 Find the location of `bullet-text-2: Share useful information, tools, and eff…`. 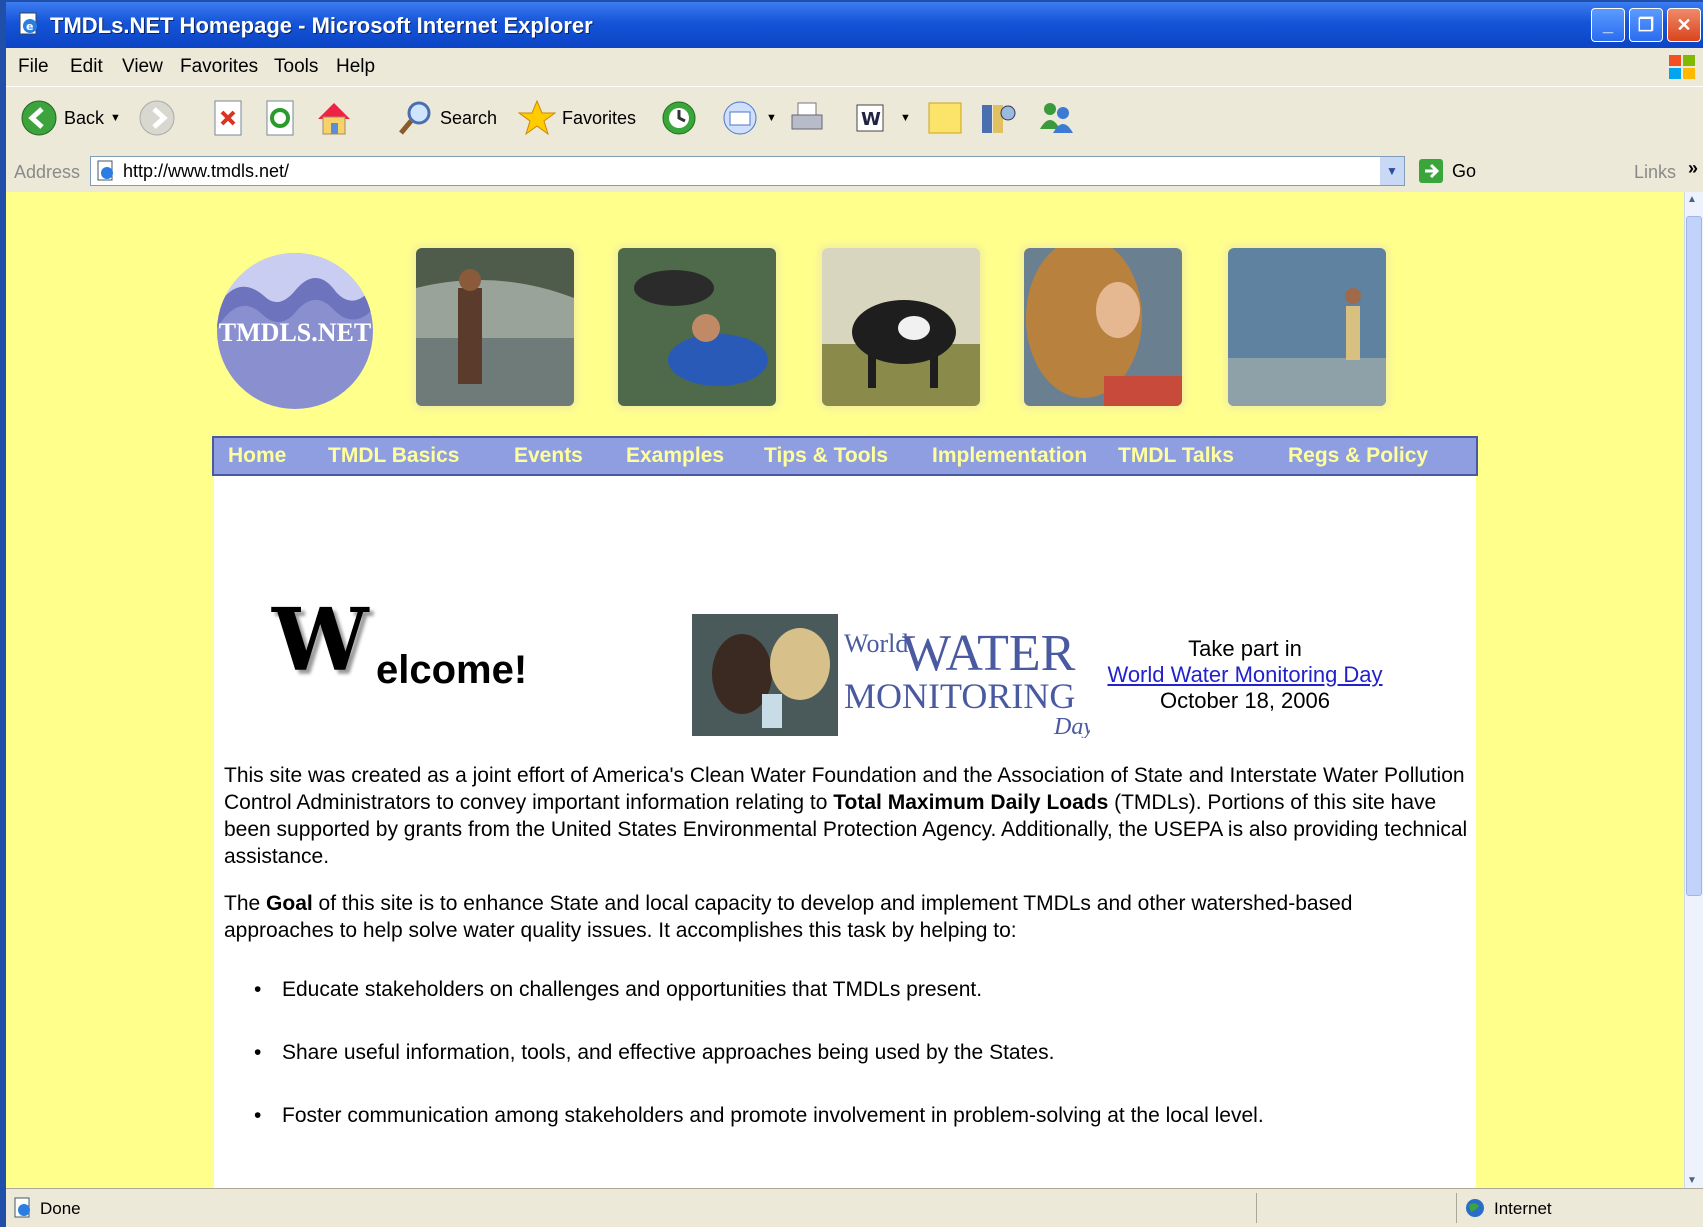

bullet-text-2: Share useful information, tools, and eff… is located at coordinates (668, 1052).